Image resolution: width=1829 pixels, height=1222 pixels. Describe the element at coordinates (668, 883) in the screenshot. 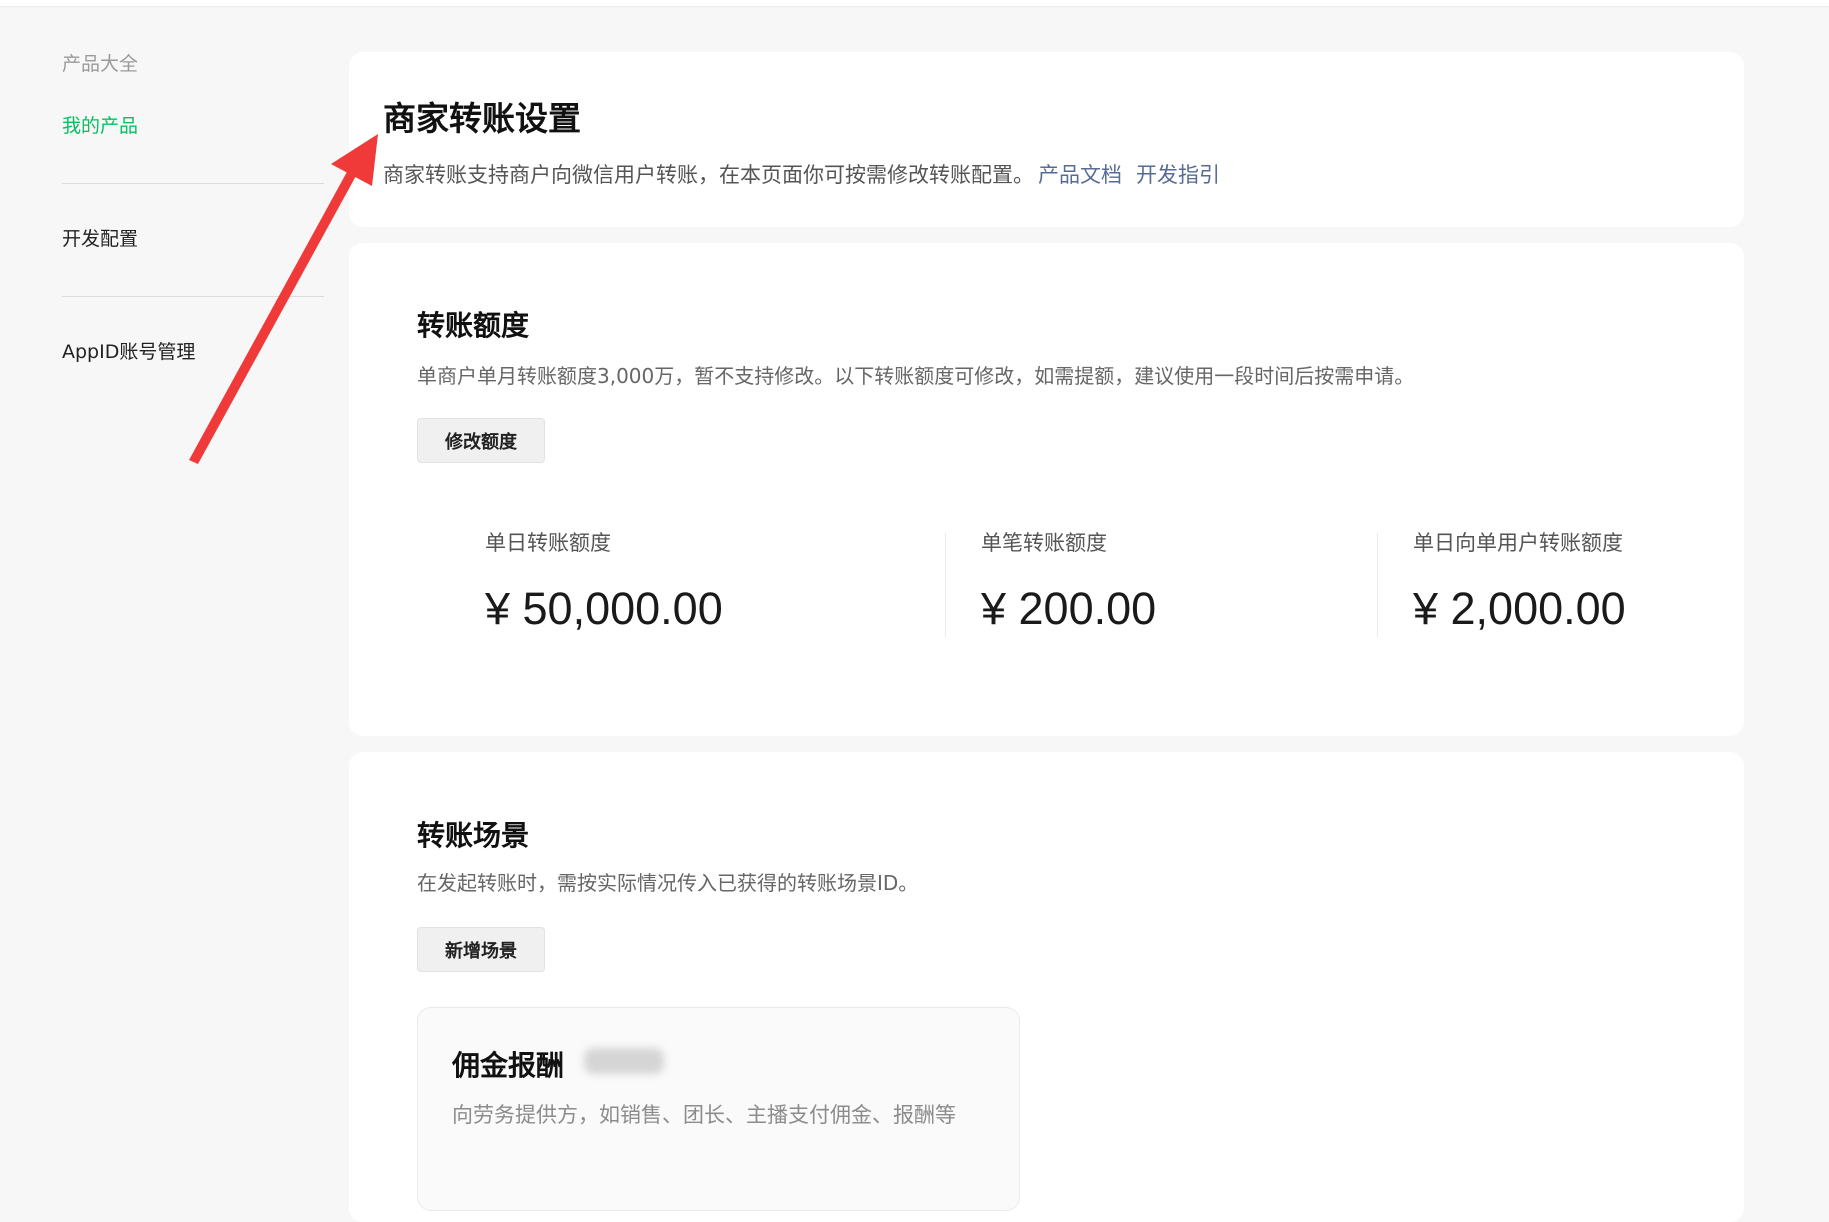

I see `scenes-section-description: 在发起转账时，需按实际情况传入已获得的转账场景ID。` at that location.